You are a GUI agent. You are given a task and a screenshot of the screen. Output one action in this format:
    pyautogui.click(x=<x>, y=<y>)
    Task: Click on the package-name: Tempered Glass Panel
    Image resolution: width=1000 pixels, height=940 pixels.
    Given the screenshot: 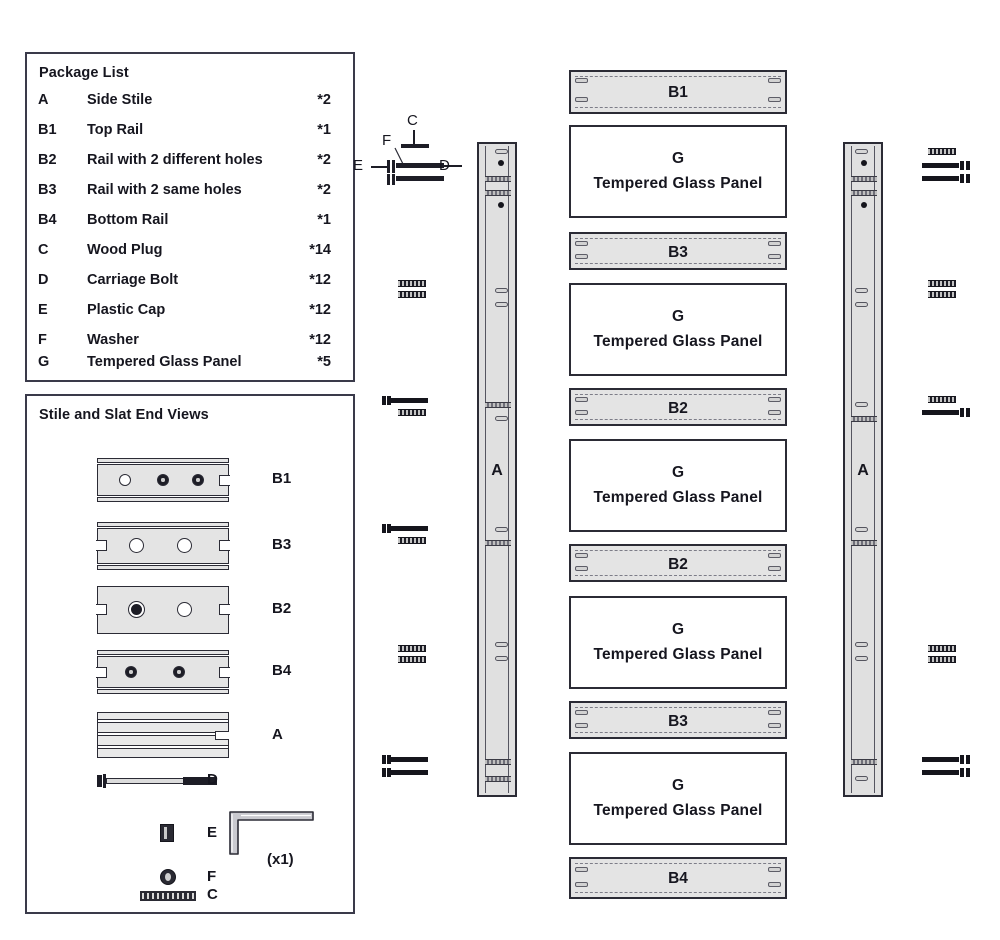 What is the action you would take?
    pyautogui.click(x=164, y=362)
    